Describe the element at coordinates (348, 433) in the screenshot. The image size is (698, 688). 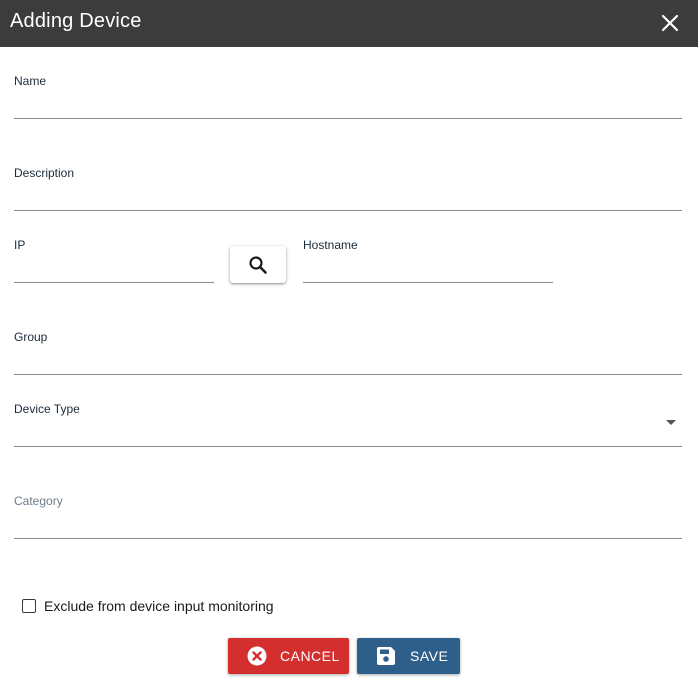
I see `device-type-select` at that location.